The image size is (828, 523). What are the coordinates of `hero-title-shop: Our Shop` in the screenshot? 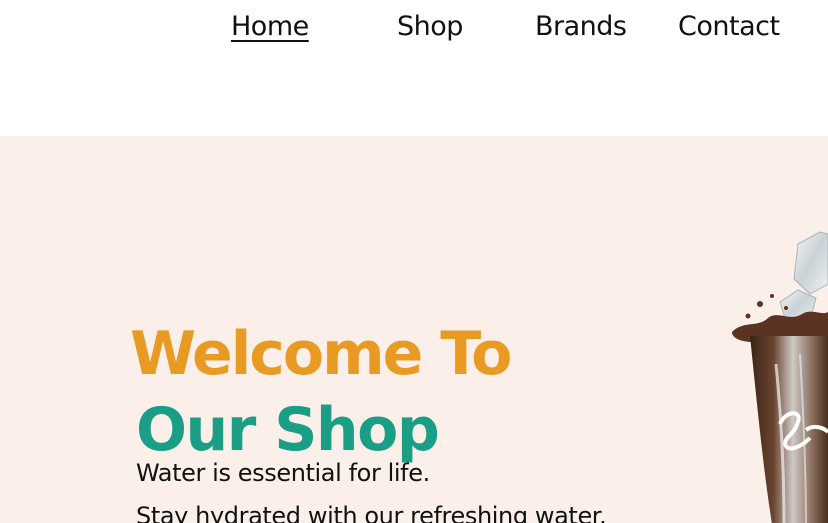 It's located at (288, 430).